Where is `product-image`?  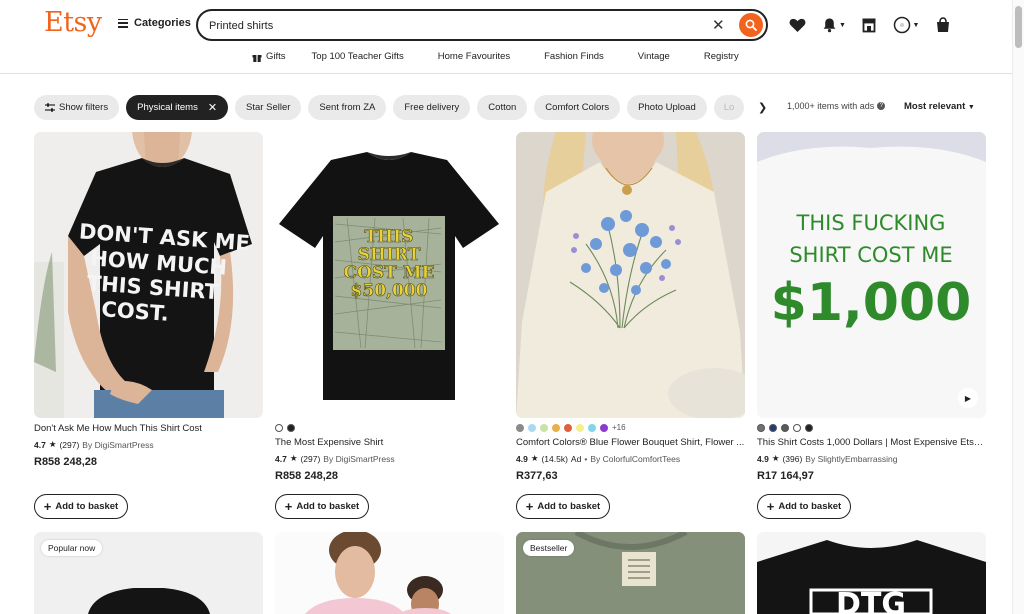 product-image is located at coordinates (630, 275).